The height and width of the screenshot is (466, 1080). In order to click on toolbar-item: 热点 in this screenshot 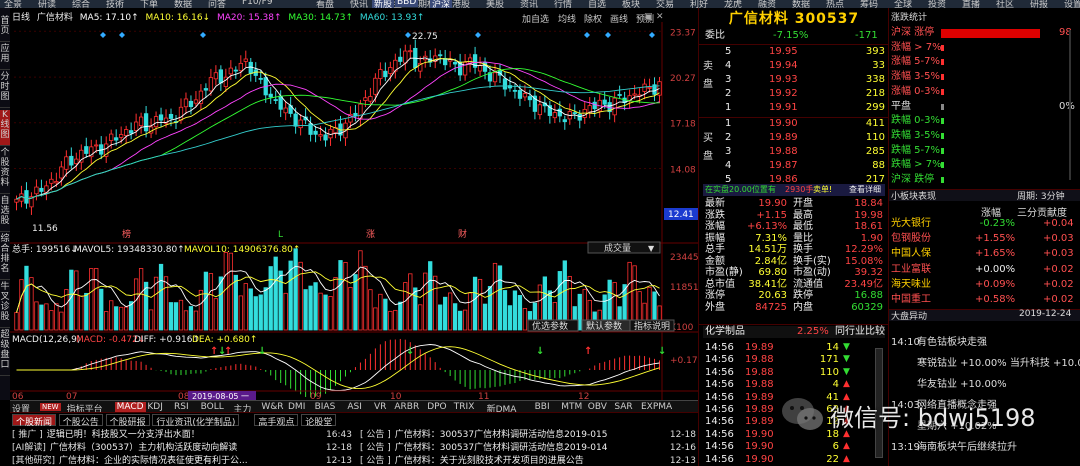, I will do `click(835, 4)`.